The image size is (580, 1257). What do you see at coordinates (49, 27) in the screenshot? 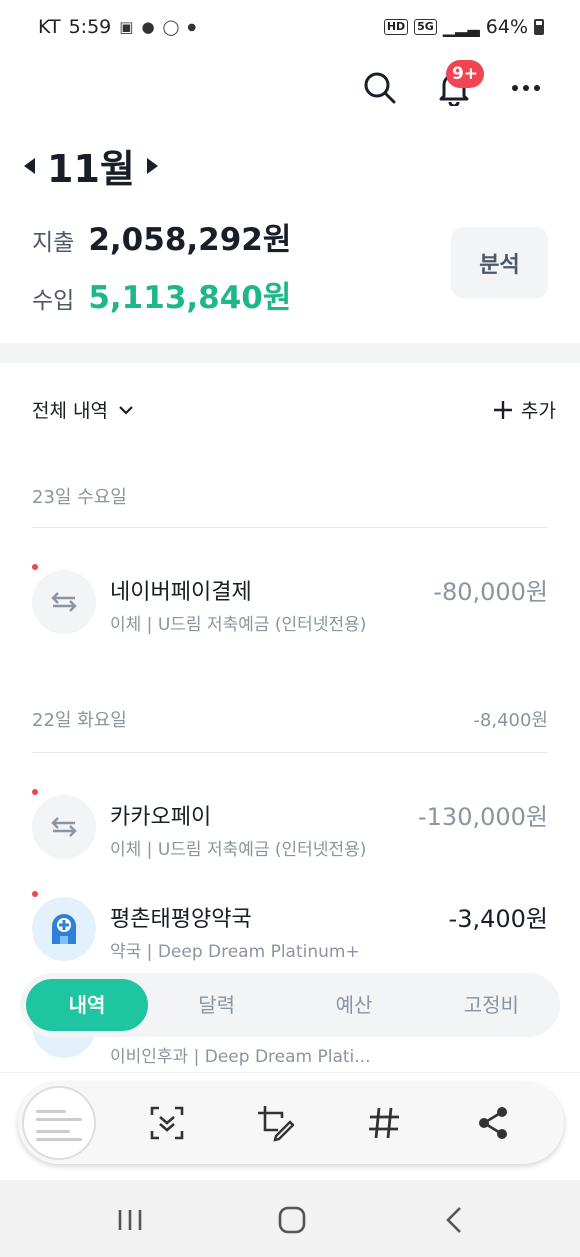
I see `carrier: KT` at bounding box center [49, 27].